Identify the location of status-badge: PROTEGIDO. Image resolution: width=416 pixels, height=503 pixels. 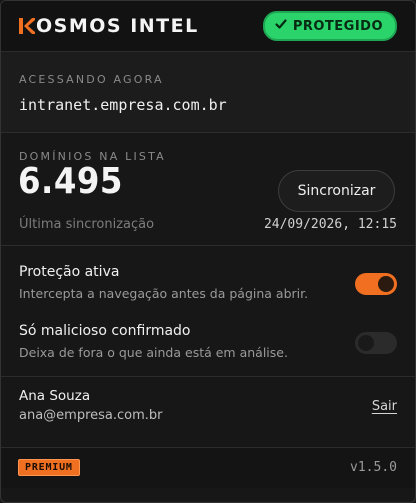
(329, 26).